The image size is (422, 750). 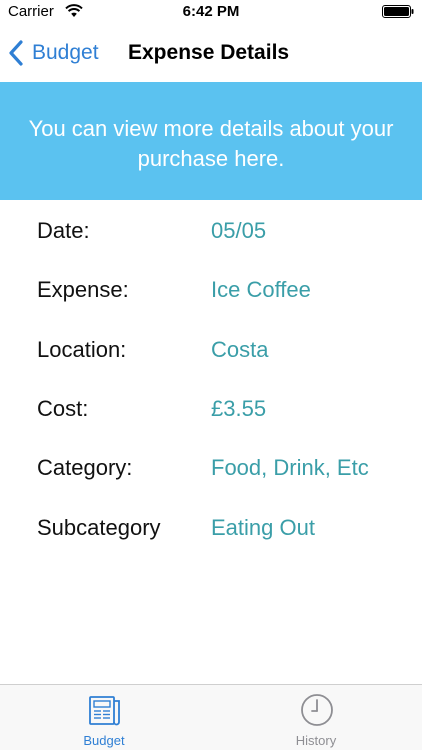 What do you see at coordinates (239, 408) in the screenshot?
I see `cost-value: £3.55` at bounding box center [239, 408].